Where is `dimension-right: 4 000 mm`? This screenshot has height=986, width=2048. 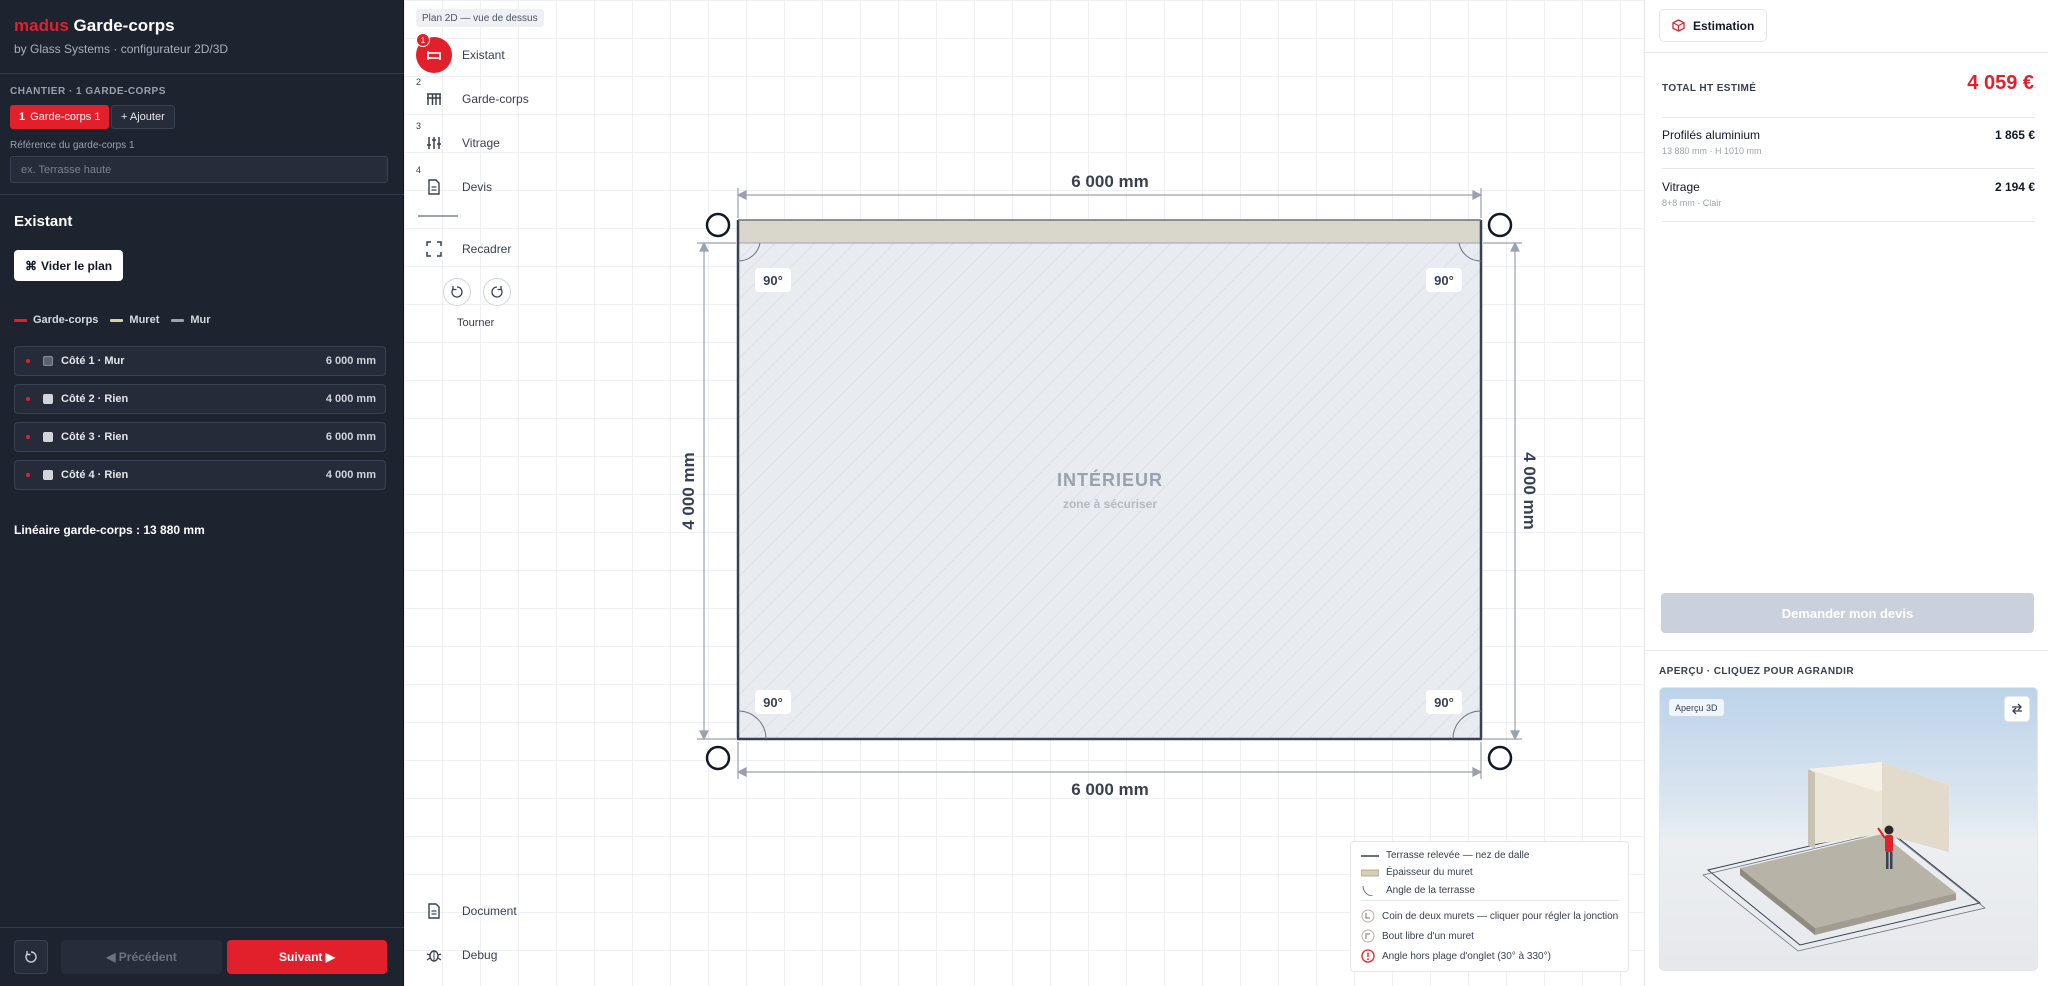 dimension-right: 4 000 mm is located at coordinates (1529, 491).